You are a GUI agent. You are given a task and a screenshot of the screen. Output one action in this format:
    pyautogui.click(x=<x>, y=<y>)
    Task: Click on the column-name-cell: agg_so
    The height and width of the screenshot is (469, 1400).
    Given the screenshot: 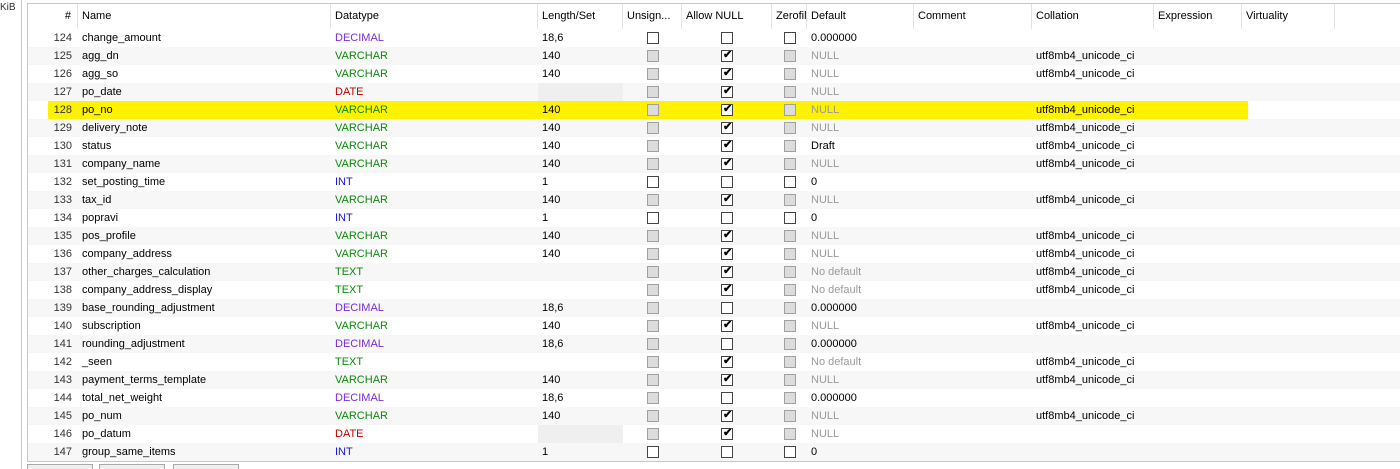 What is the action you would take?
    pyautogui.click(x=204, y=74)
    